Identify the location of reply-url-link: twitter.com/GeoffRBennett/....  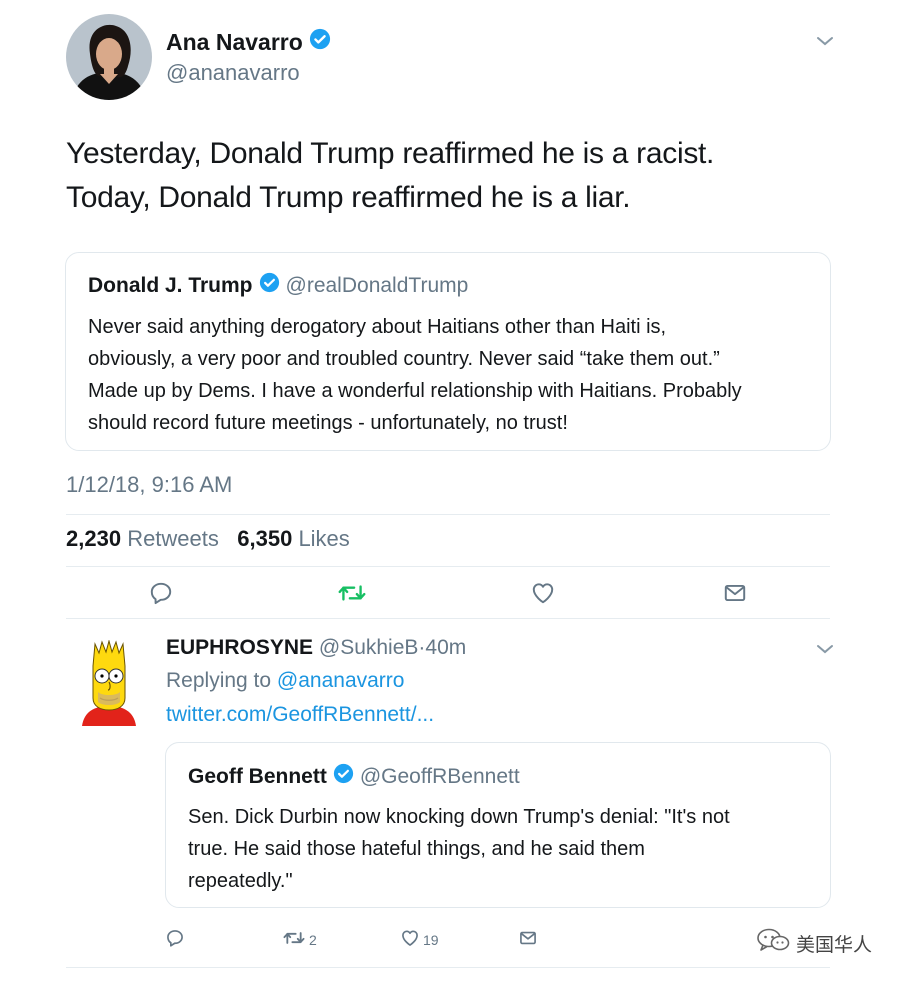
(300, 715).